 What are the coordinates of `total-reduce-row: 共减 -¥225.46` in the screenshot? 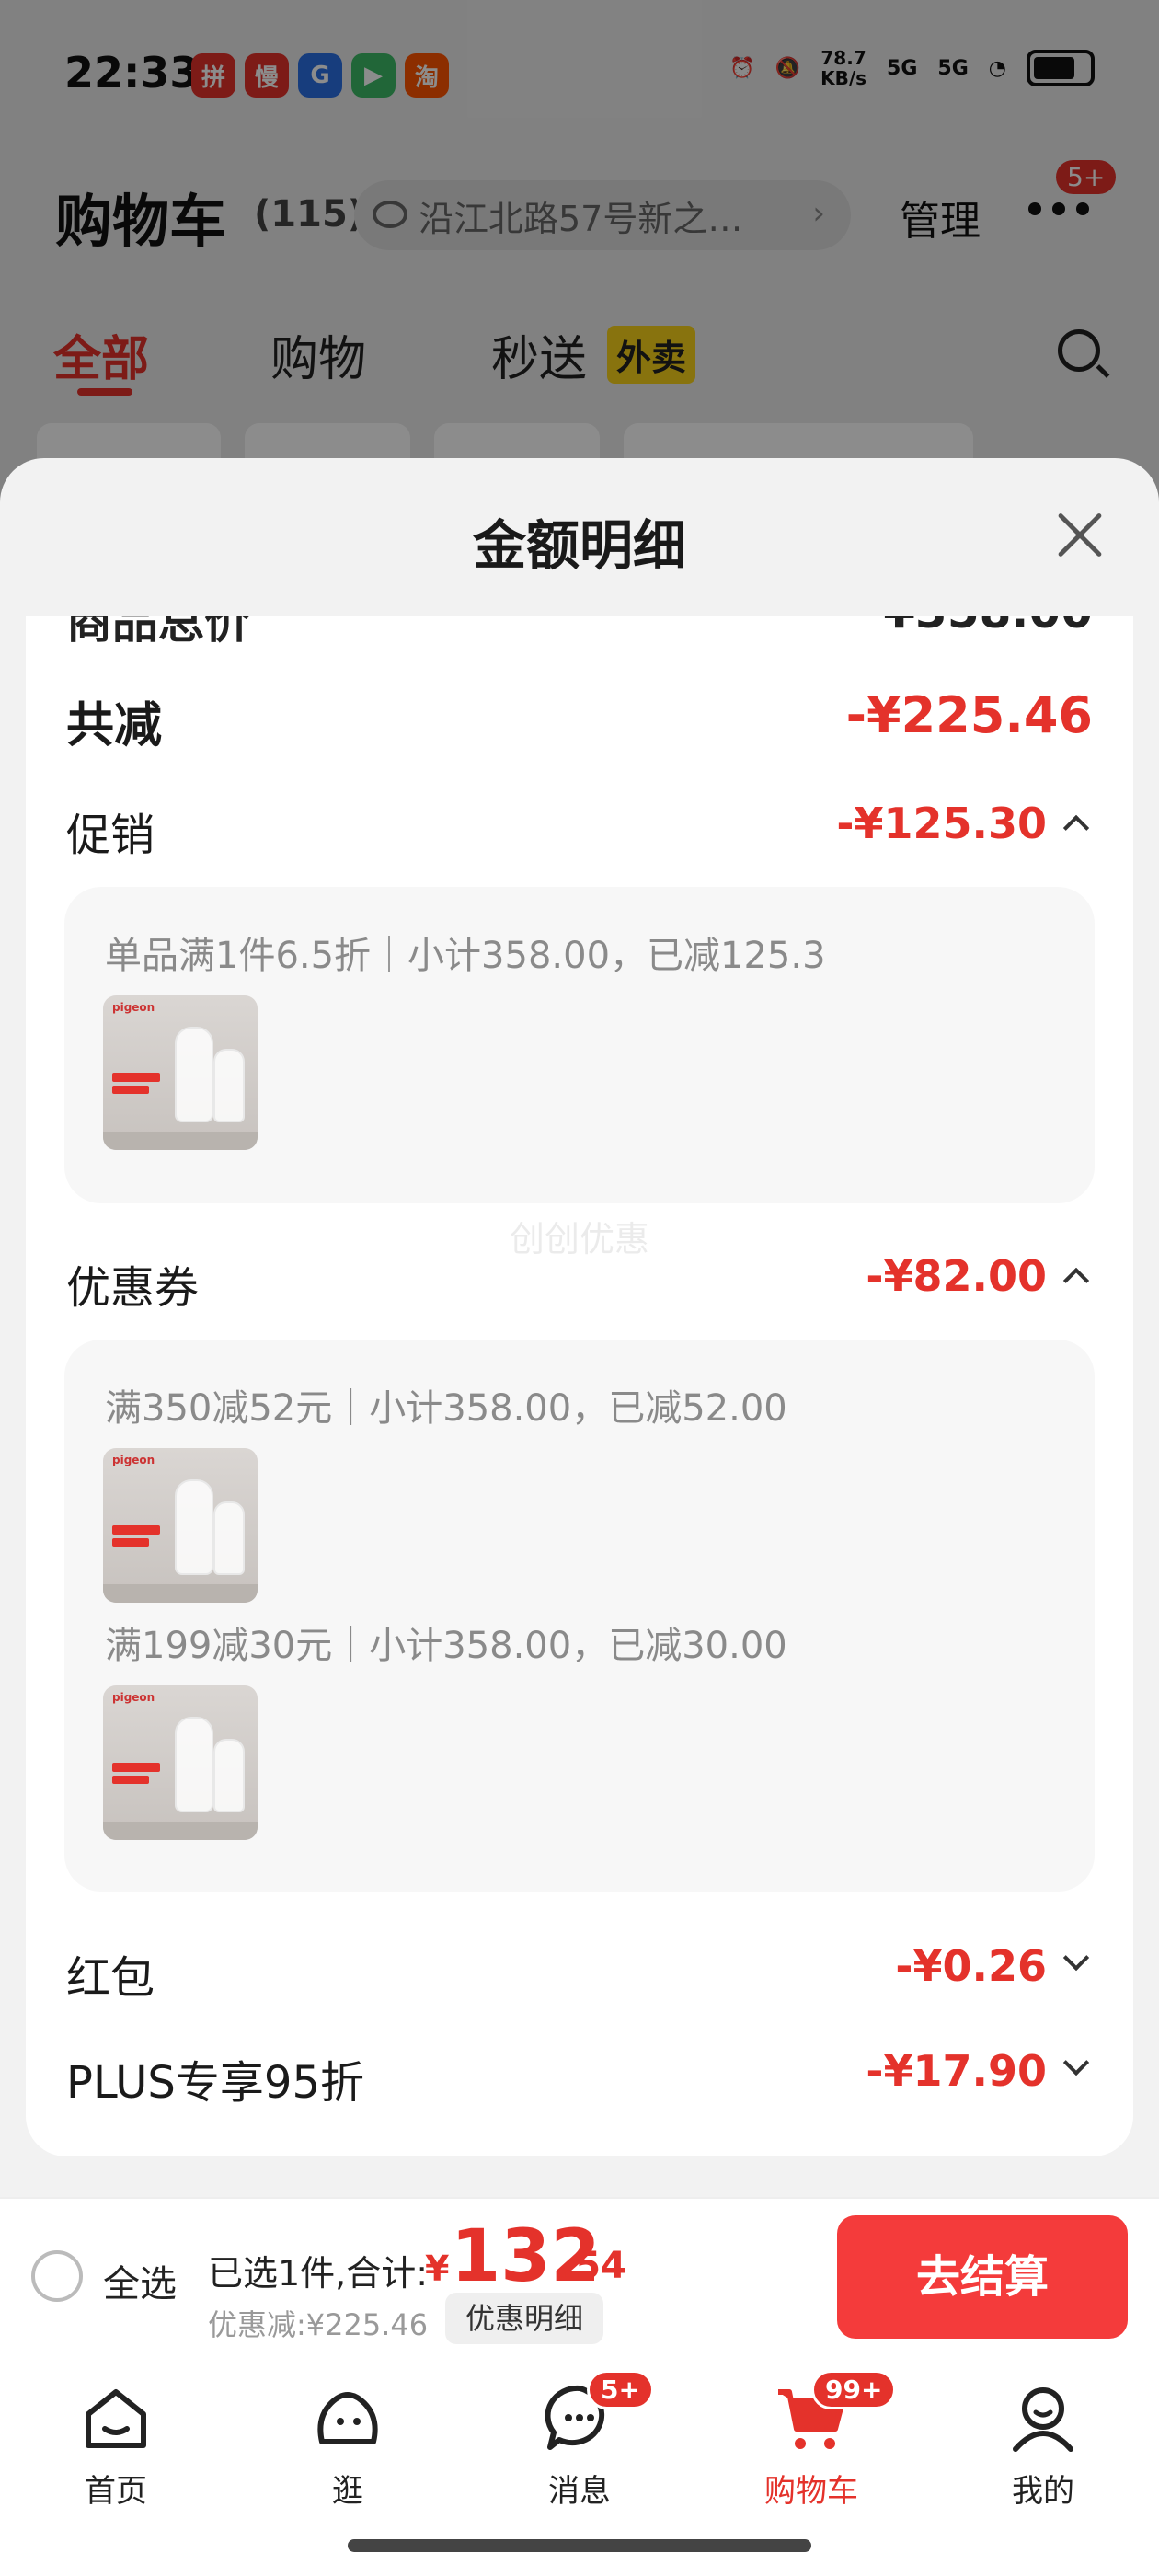 It's located at (579, 719).